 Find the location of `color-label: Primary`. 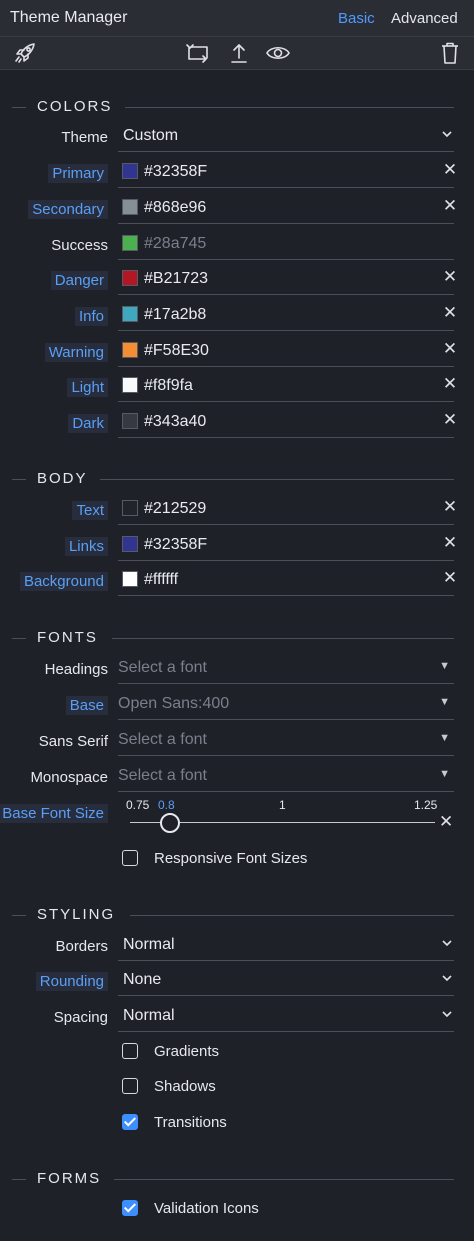

color-label: Primary is located at coordinates (78, 173).